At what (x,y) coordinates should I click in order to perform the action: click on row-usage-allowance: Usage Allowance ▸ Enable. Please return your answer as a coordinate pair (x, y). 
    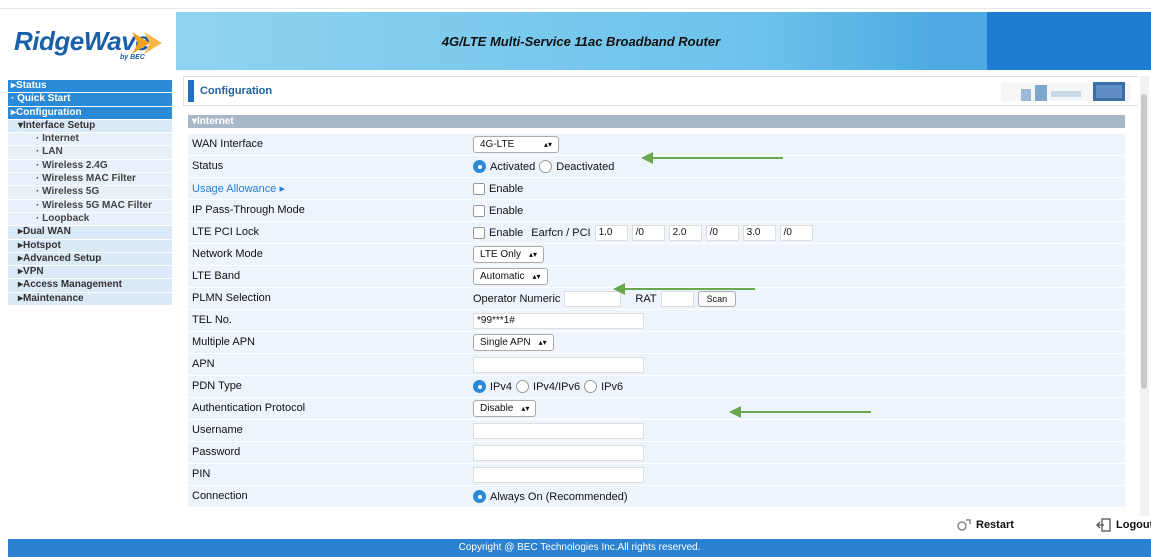
    Looking at the image, I should click on (656, 189).